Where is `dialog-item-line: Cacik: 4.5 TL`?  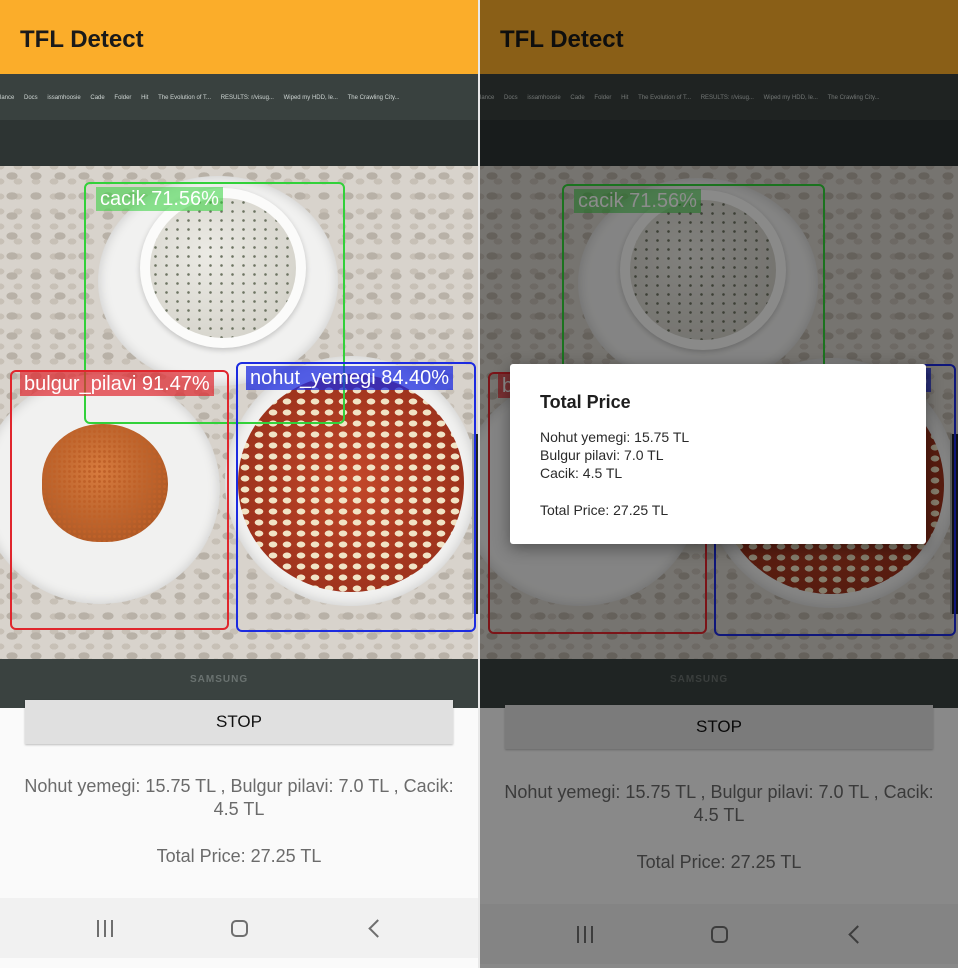 dialog-item-line: Cacik: 4.5 TL is located at coordinates (581, 473).